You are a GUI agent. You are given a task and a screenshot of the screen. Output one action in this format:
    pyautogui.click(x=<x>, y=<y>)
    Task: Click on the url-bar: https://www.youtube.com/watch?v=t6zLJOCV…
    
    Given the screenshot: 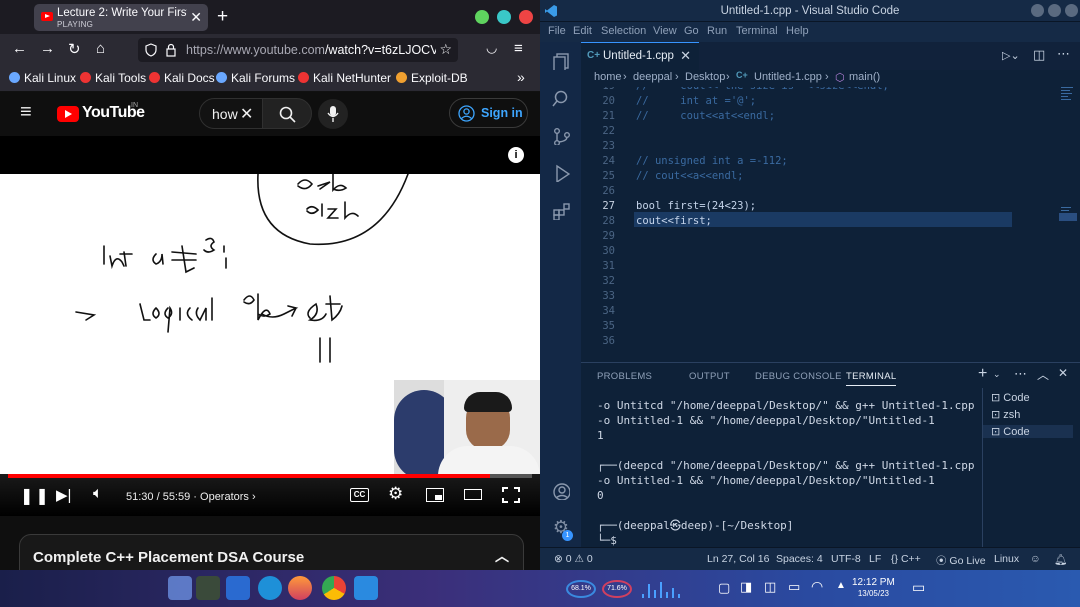 What is the action you would take?
    pyautogui.click(x=298, y=50)
    